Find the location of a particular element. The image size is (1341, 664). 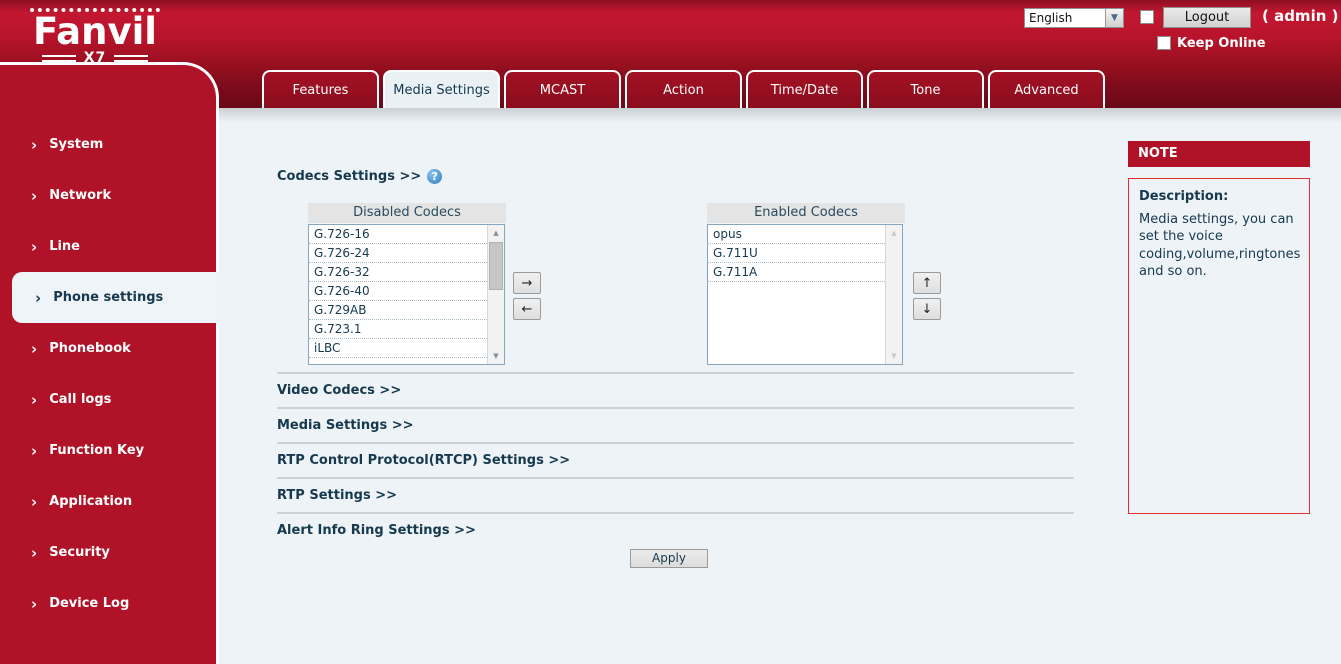

codec-option-opus: opus is located at coordinates (796, 234).